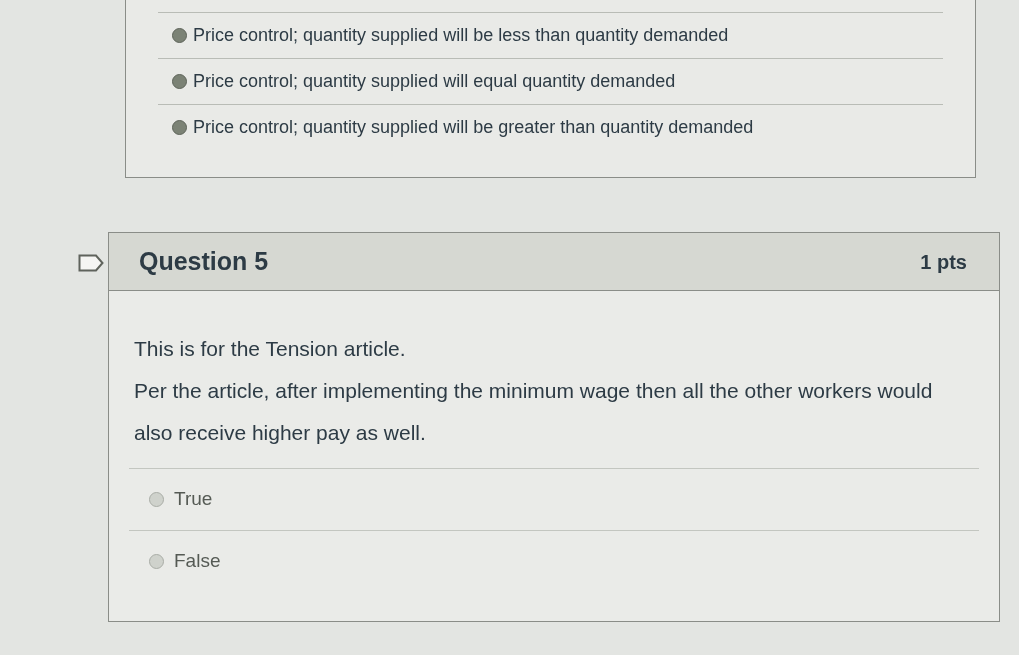 Image resolution: width=1019 pixels, height=655 pixels. Describe the element at coordinates (473, 127) in the screenshot. I see `answer-label: Price control; quantity supplied will be greater than quantity demanded` at that location.